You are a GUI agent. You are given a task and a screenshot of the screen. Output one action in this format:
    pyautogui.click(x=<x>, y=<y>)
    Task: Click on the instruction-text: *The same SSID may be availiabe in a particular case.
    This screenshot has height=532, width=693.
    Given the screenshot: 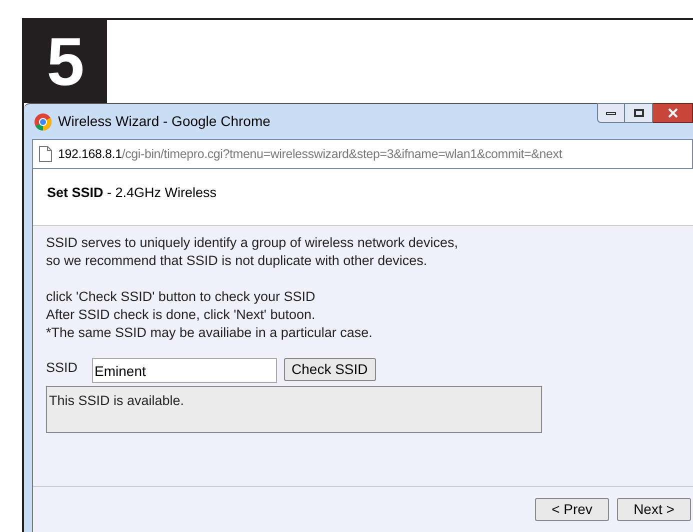 What is the action you would take?
    pyautogui.click(x=210, y=333)
    